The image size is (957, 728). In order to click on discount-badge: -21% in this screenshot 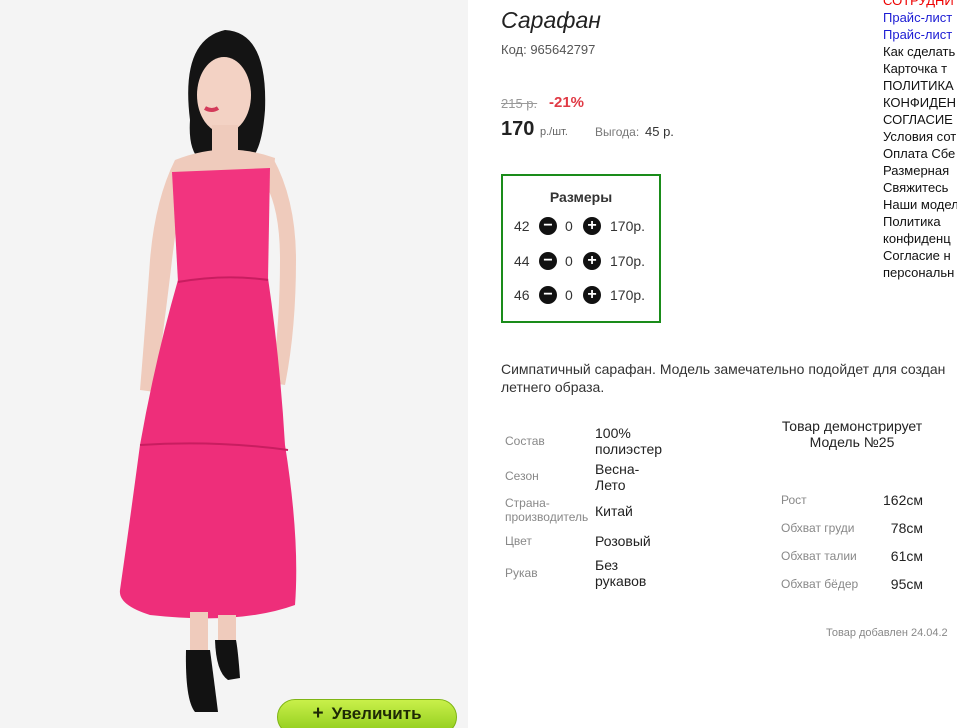, I will do `click(567, 102)`.